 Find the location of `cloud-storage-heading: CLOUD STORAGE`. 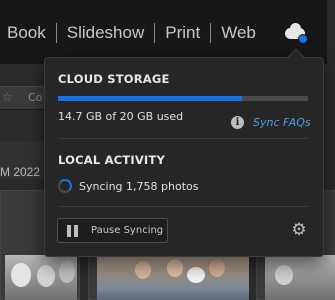

cloud-storage-heading: CLOUD STORAGE is located at coordinates (114, 79).